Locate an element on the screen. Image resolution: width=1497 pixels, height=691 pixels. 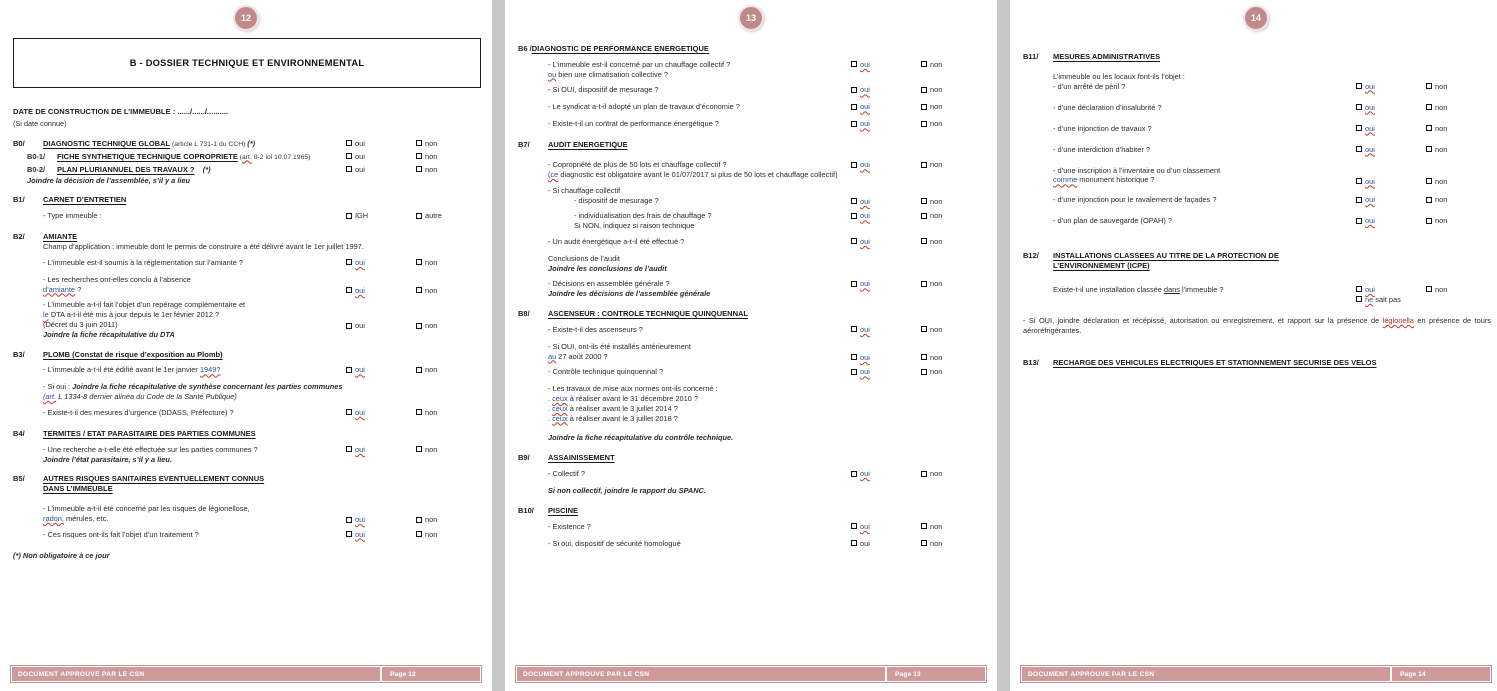
b7-q4-option-oui: oui is located at coordinates (886, 242).